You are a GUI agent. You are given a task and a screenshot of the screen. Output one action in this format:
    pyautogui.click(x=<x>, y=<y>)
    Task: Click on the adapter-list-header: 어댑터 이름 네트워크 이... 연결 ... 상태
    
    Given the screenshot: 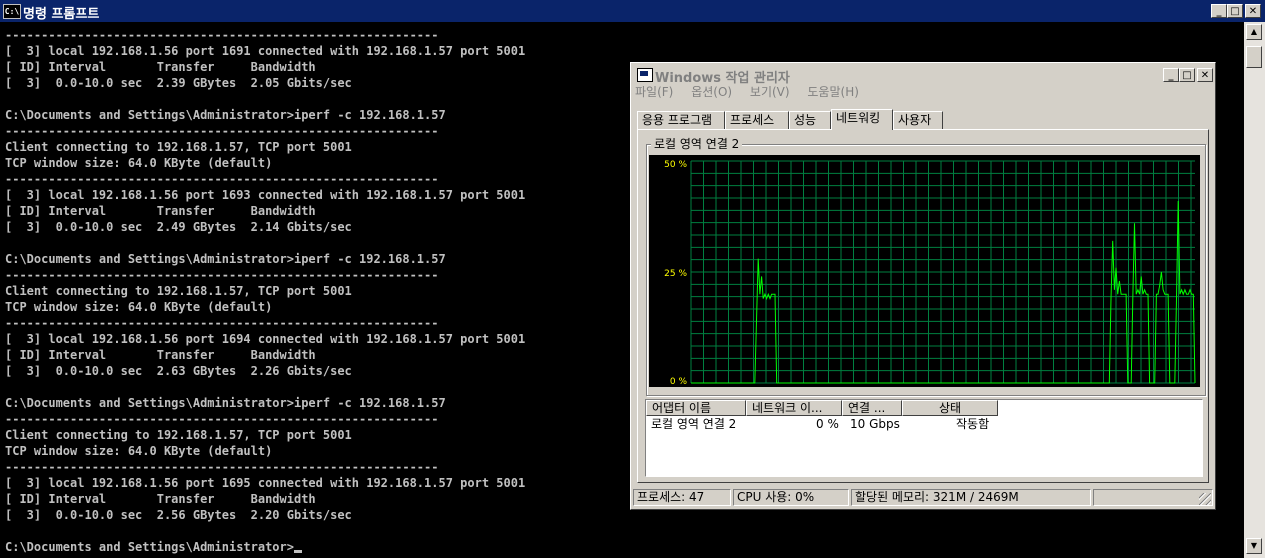 What is the action you would take?
    pyautogui.click(x=924, y=408)
    